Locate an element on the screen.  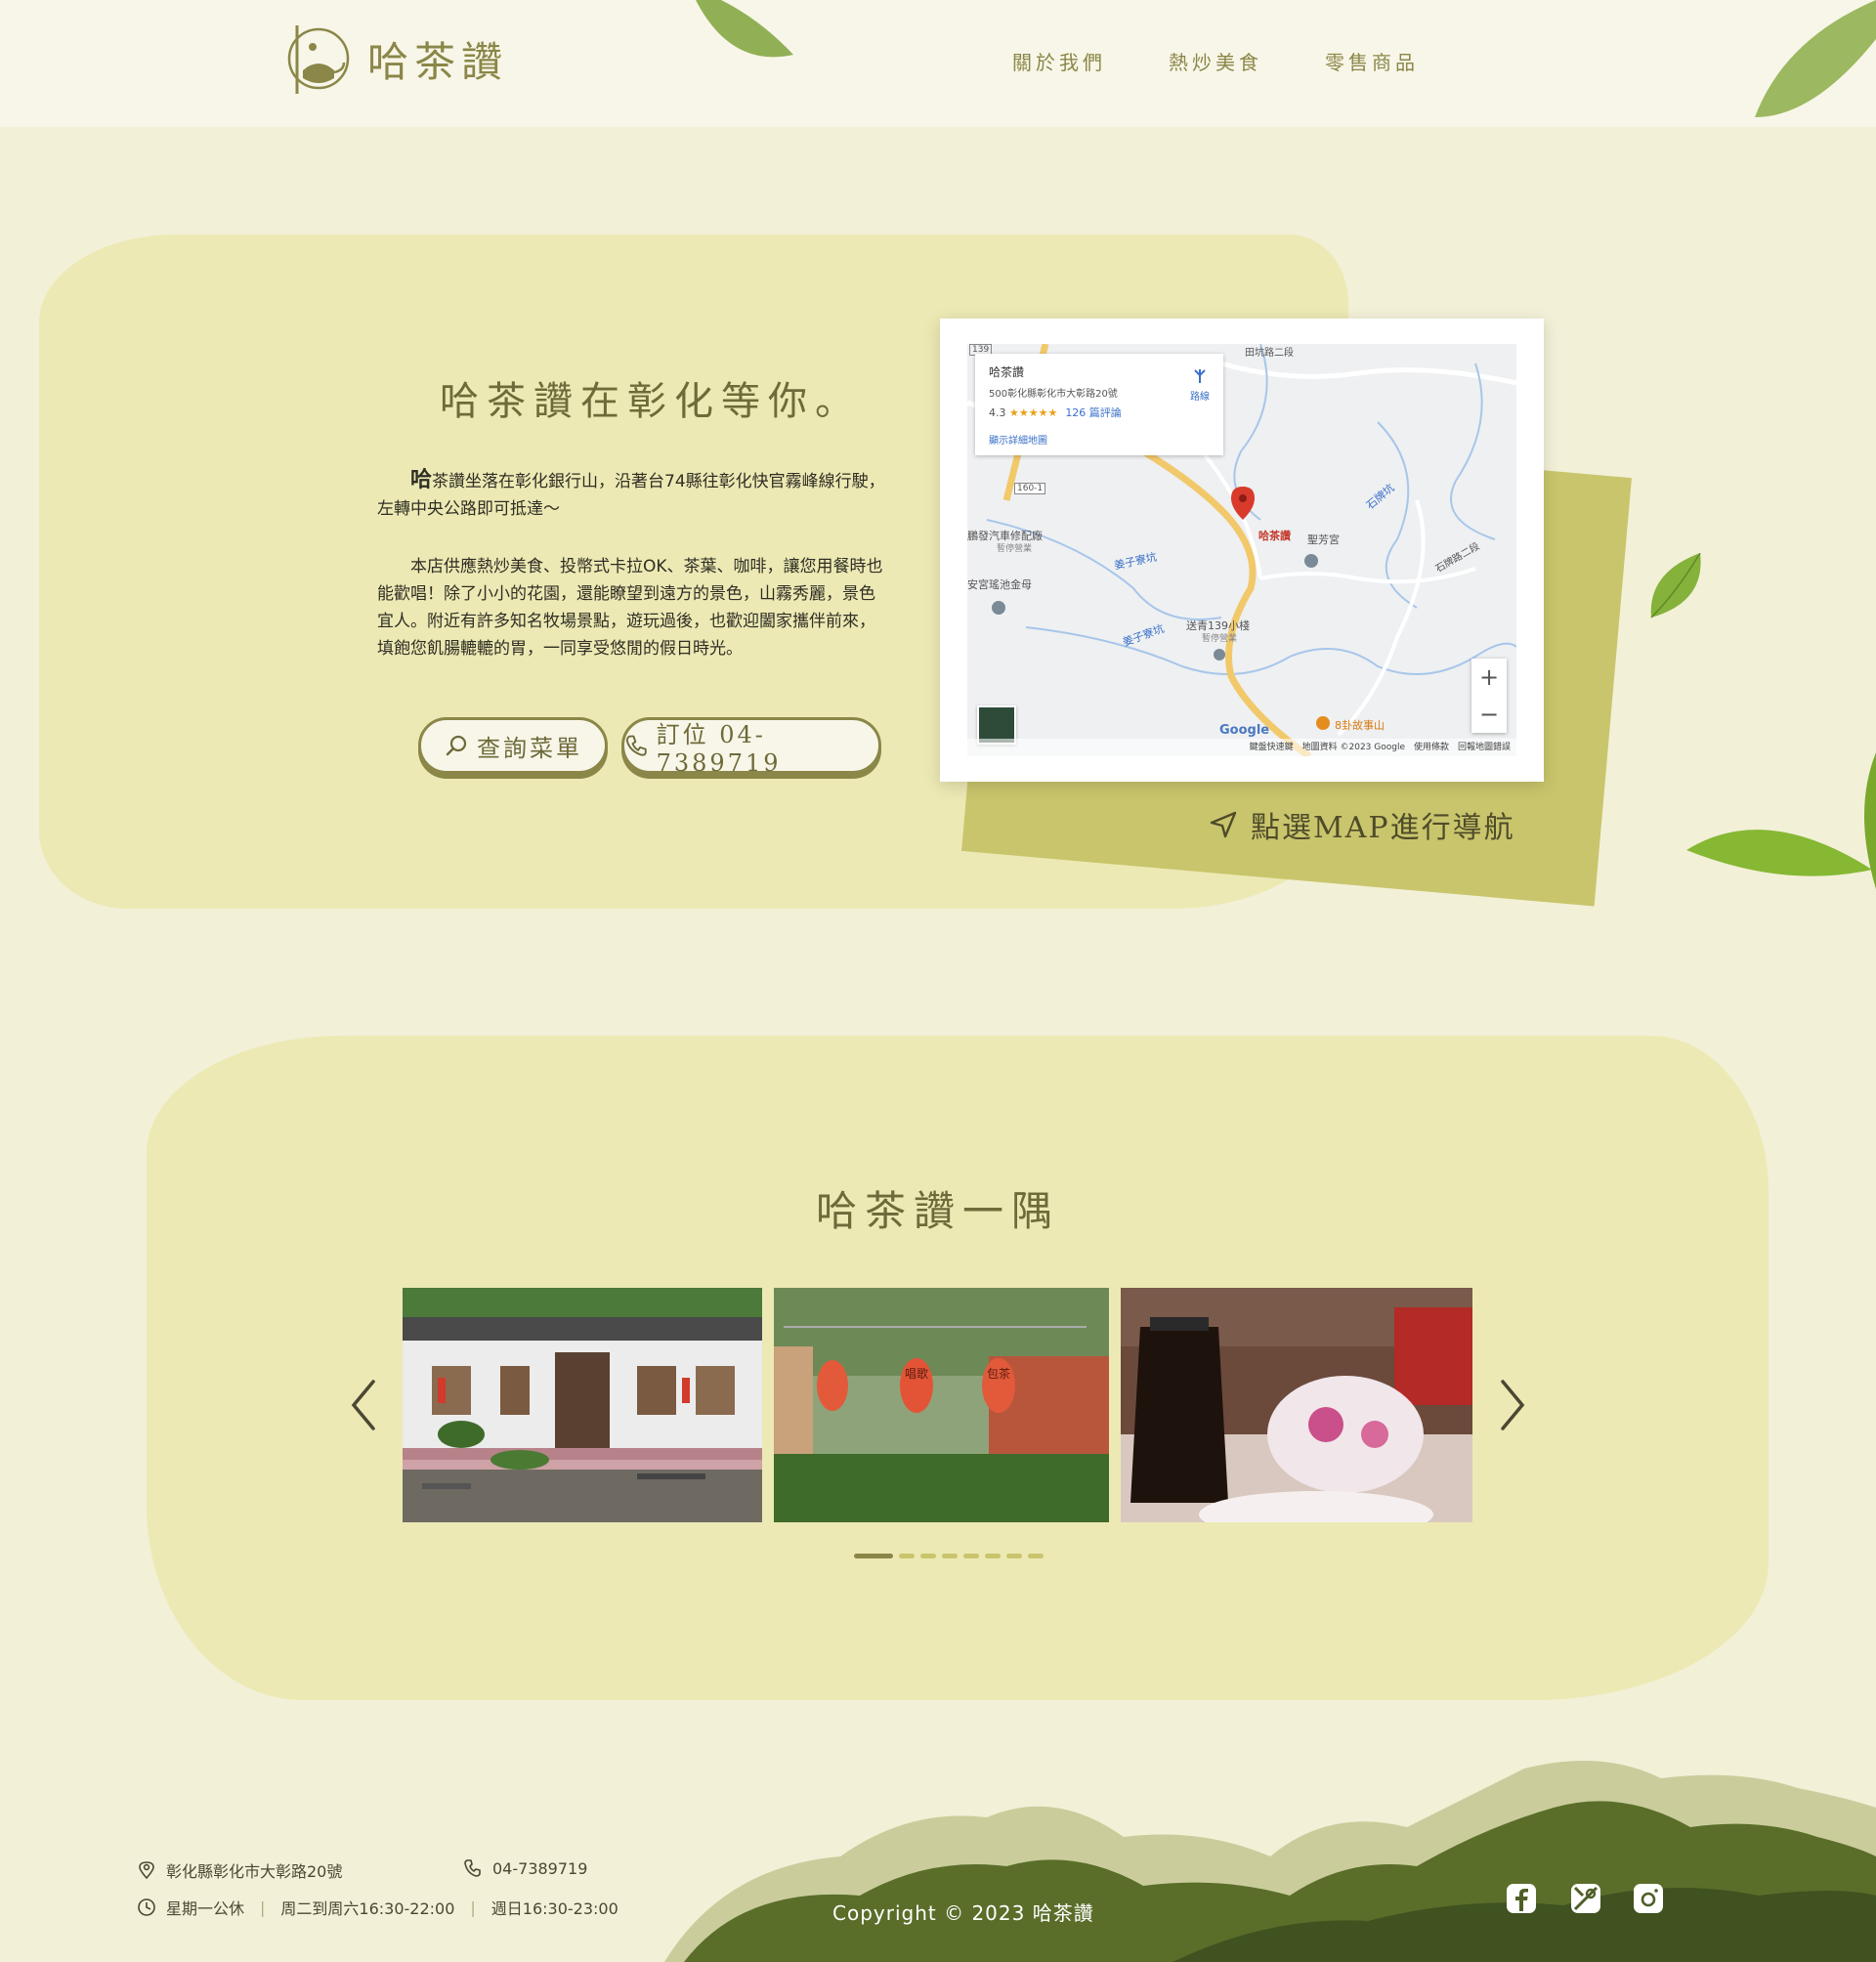
nav-about: 關於我們 is located at coordinates (1059, 61).